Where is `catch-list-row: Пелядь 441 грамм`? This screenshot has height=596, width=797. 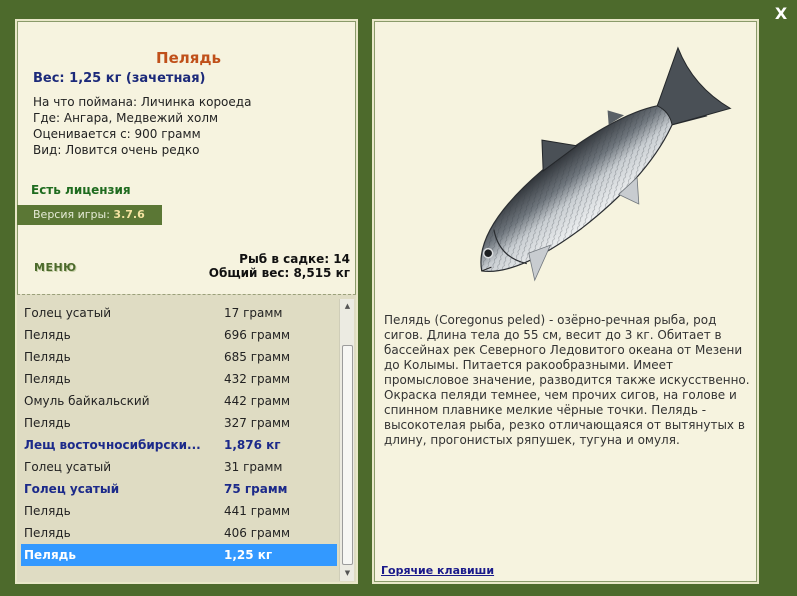 catch-list-row: Пелядь 441 грамм is located at coordinates (179, 511).